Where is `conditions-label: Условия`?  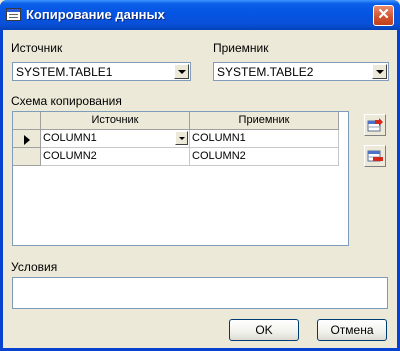
conditions-label: Условия is located at coordinates (34, 267).